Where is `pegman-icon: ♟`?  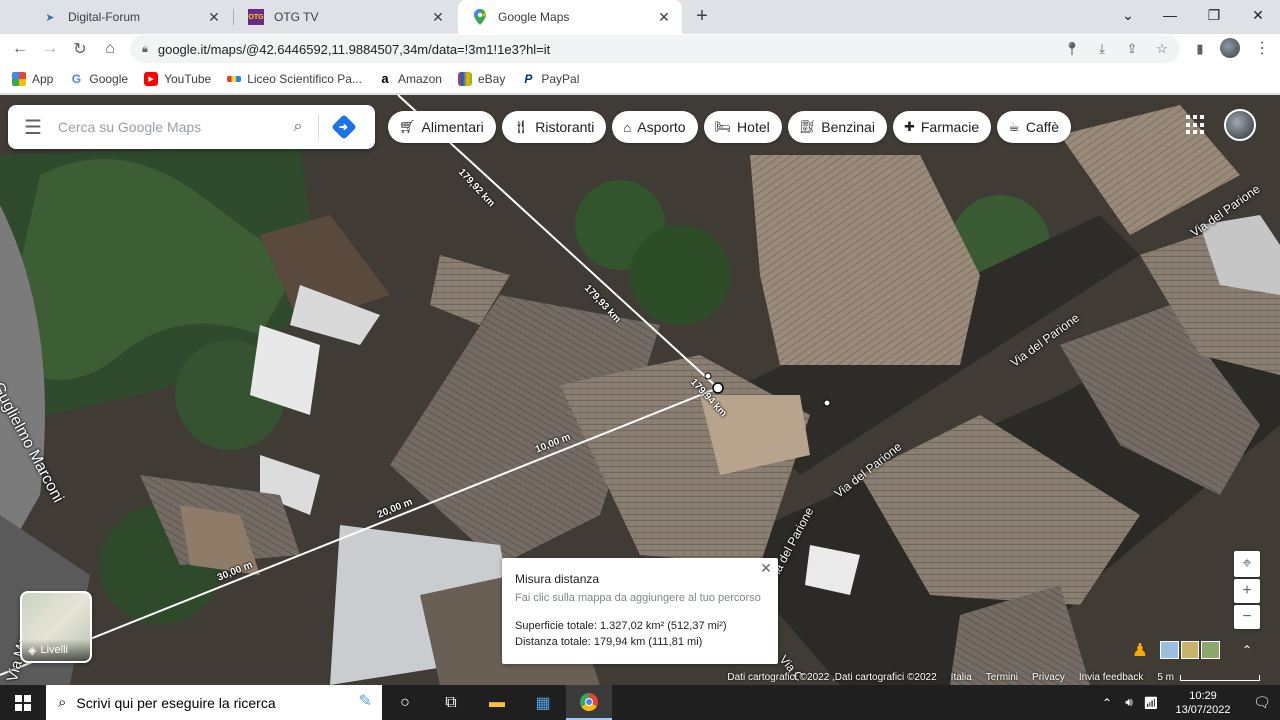
pegman-icon: ♟ is located at coordinates (1140, 650).